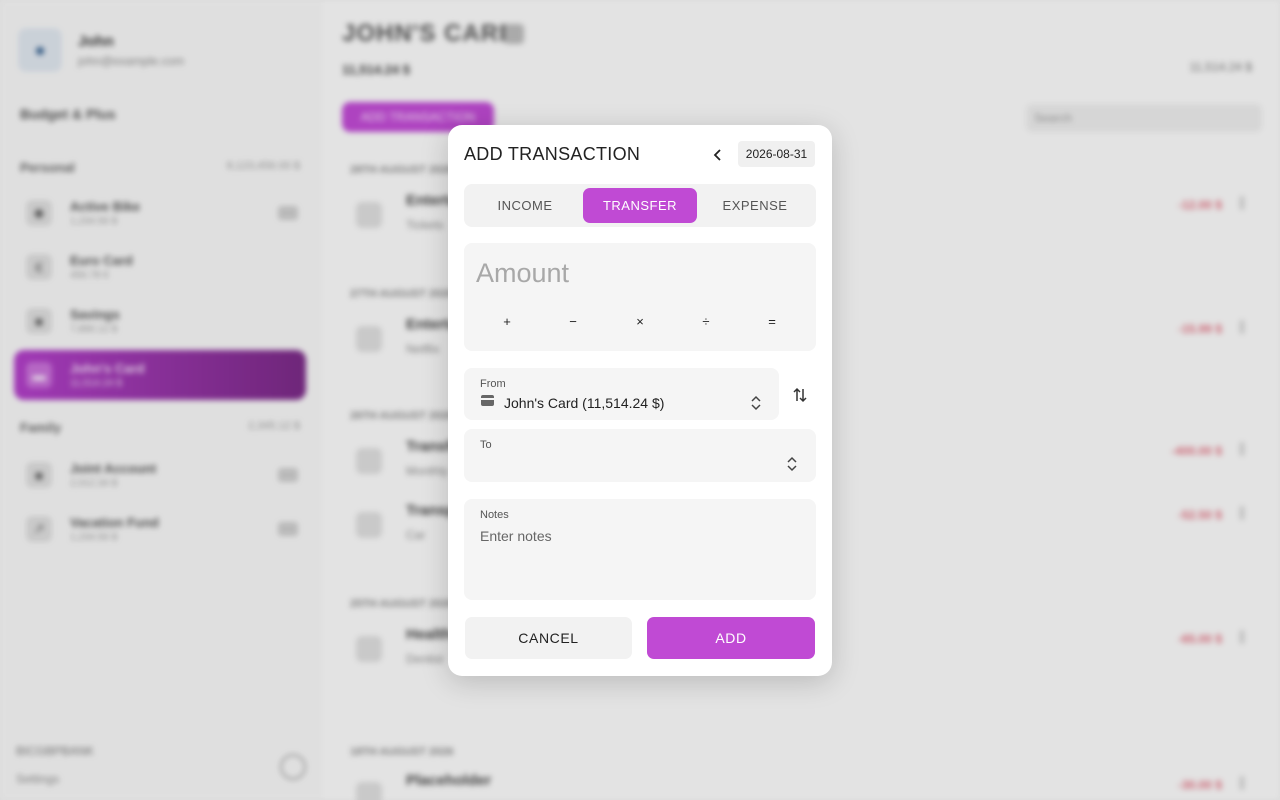 This screenshot has width=1280, height=800. Describe the element at coordinates (772, 321) in the screenshot. I see `equals-button: =` at that location.